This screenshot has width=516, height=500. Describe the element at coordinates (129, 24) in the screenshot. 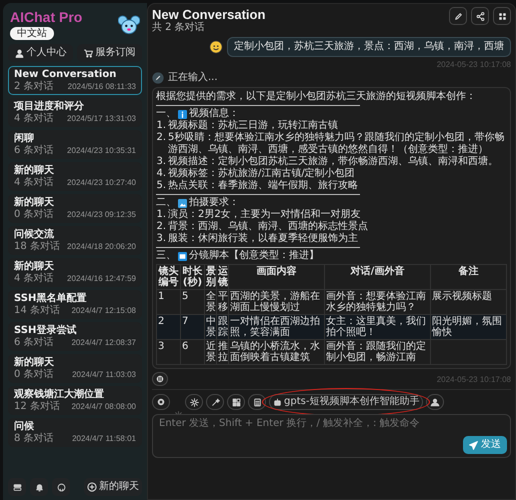

I see `mouse-icon` at that location.